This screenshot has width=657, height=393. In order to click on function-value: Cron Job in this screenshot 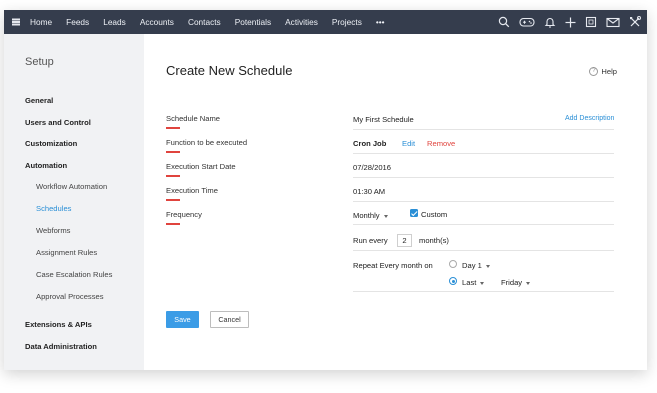, I will do `click(370, 143)`.